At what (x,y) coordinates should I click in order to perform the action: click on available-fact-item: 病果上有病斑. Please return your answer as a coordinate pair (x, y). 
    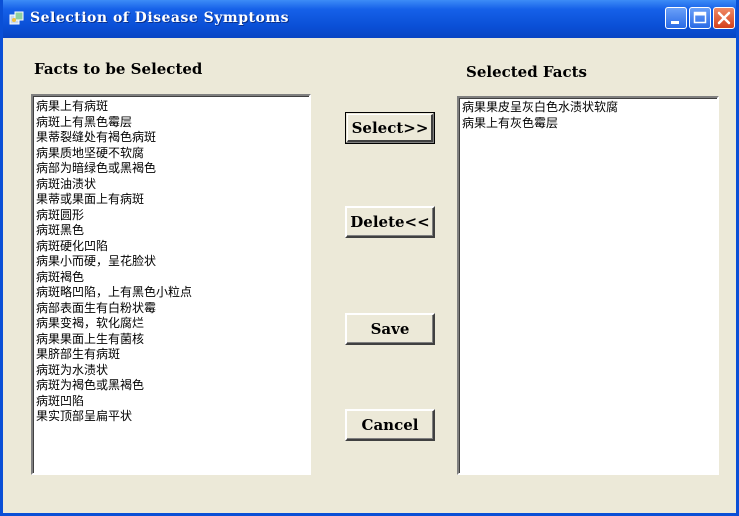
    Looking at the image, I should click on (171, 107).